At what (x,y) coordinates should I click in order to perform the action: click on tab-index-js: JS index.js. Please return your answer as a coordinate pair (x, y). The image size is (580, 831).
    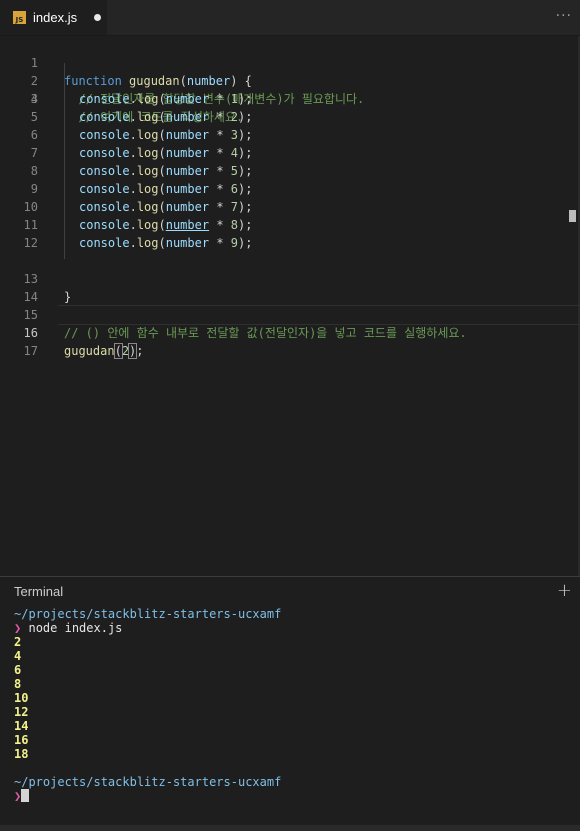
    Looking at the image, I should click on (53, 17).